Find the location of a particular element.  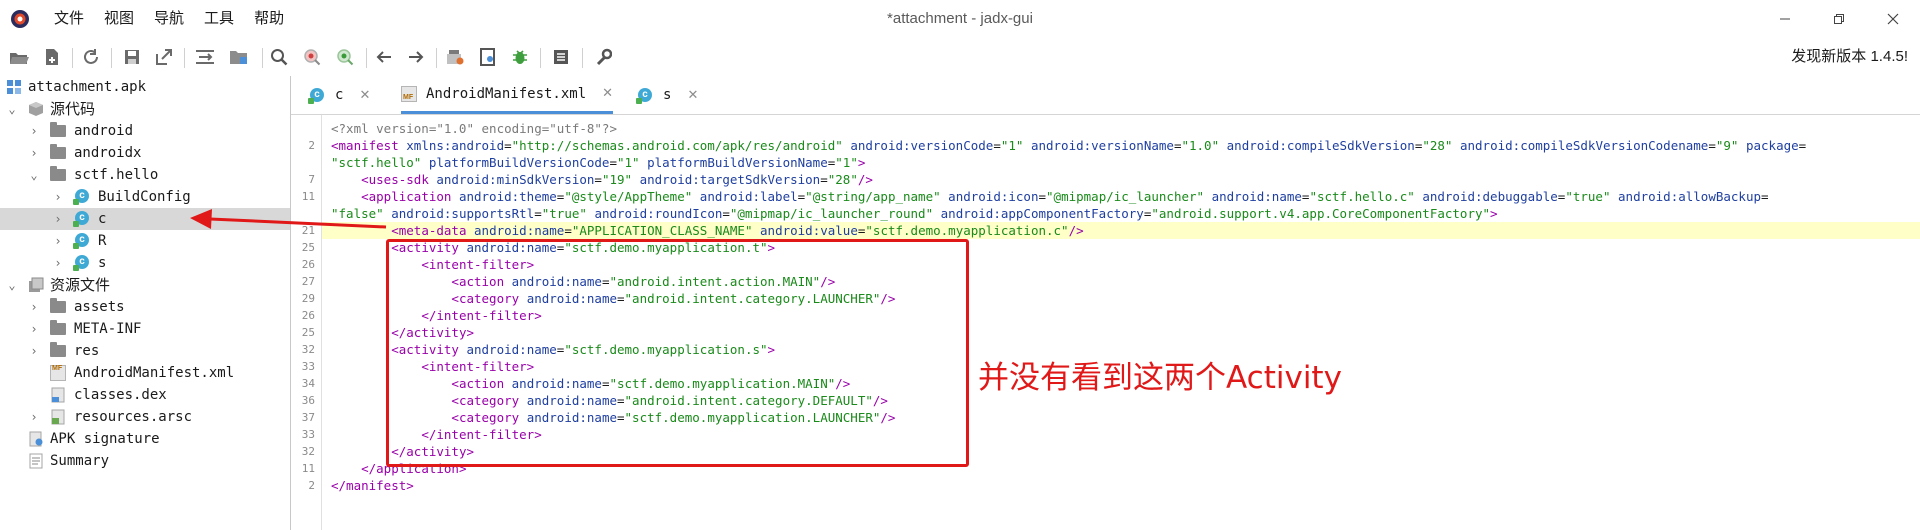

editor-tab-bar: c c ✕ MF AndroidManifest.xml ✕ c s ✕ is located at coordinates (1105, 95).